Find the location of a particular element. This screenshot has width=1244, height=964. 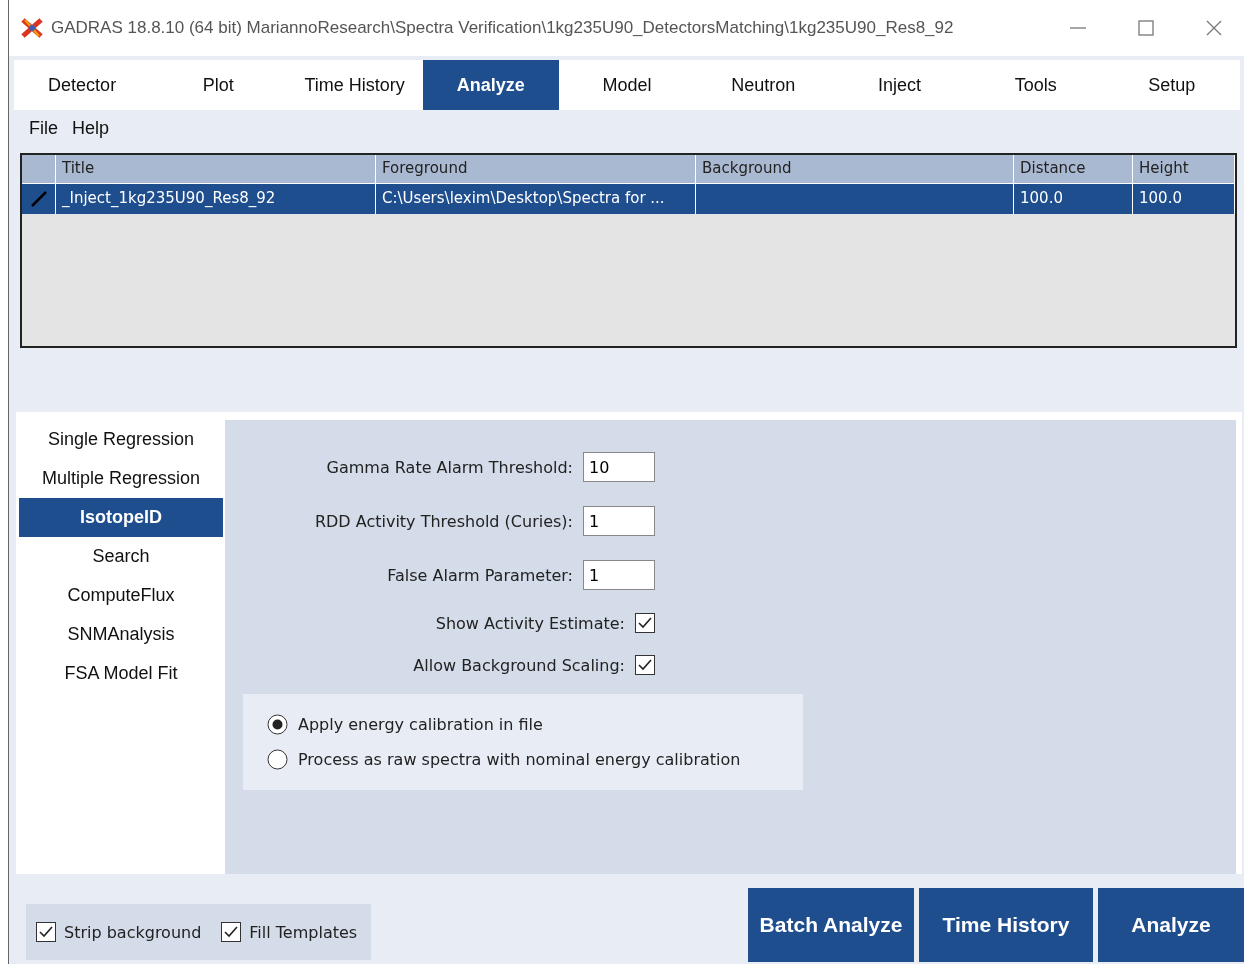

menu-item: File is located at coordinates (43, 128).